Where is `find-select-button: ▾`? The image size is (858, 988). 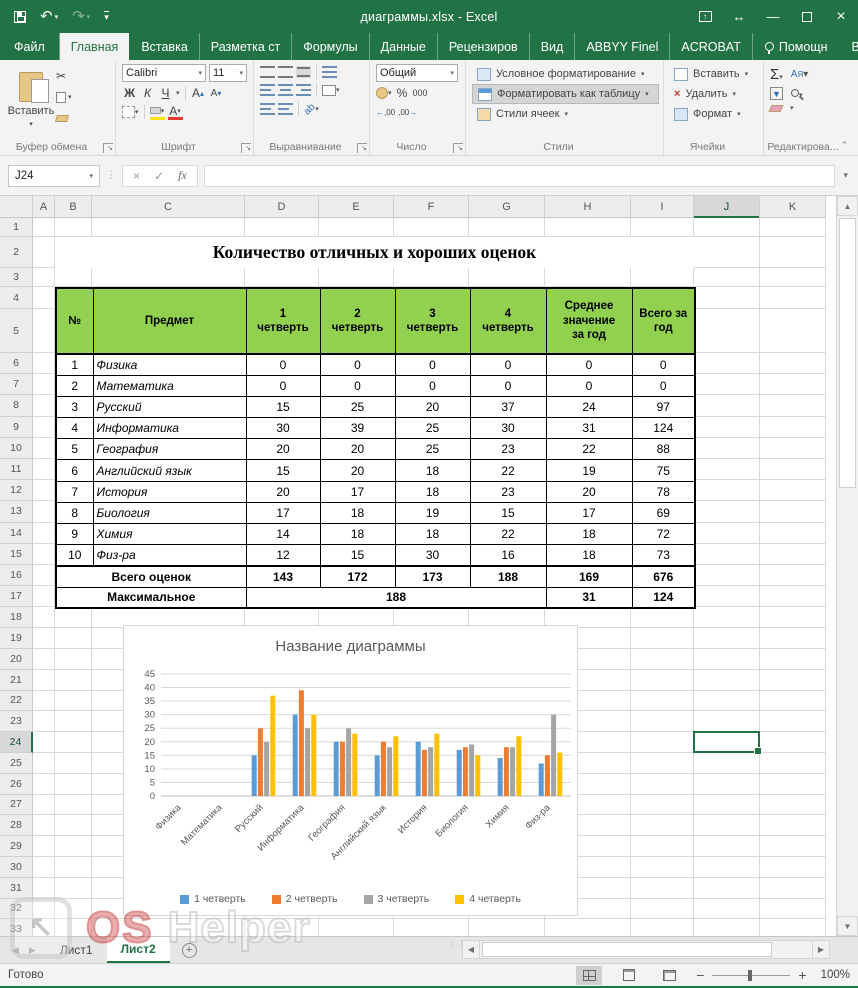 find-select-button: ▾ is located at coordinates (797, 94).